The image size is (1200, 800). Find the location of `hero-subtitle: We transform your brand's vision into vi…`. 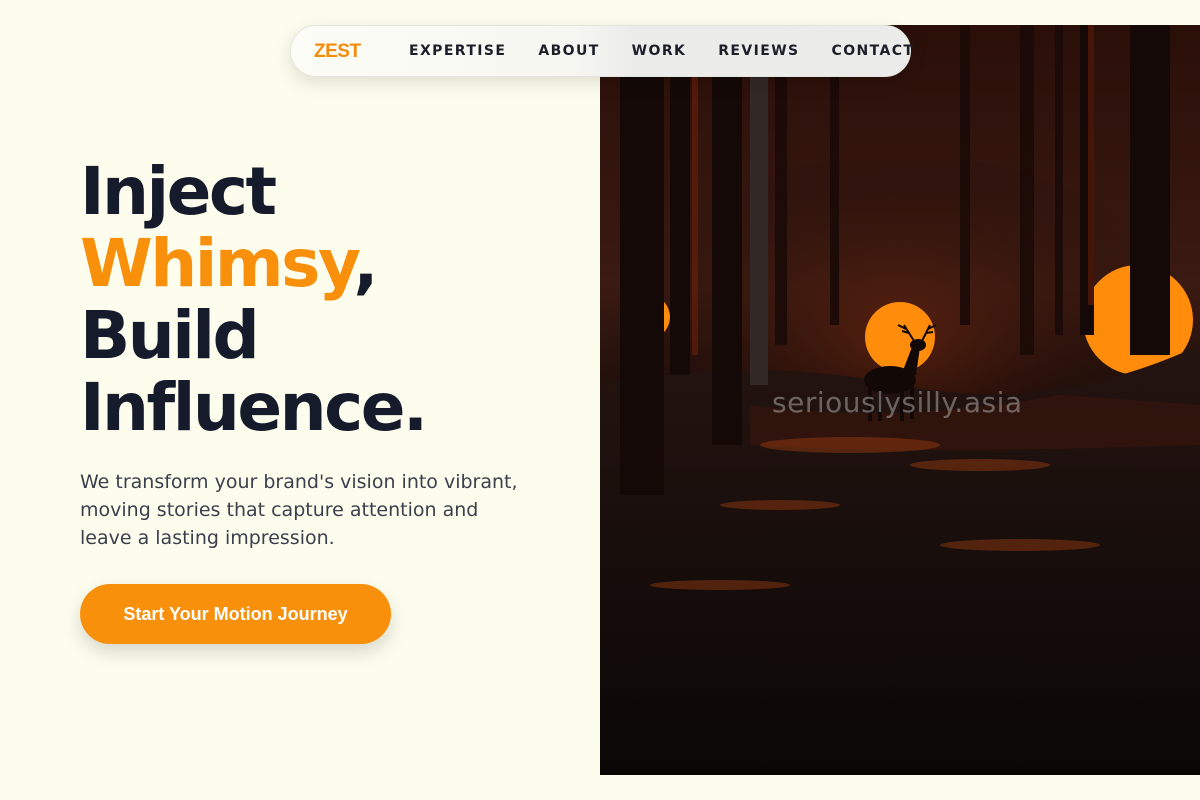

hero-subtitle: We transform your brand's vision into vi… is located at coordinates (299, 510).